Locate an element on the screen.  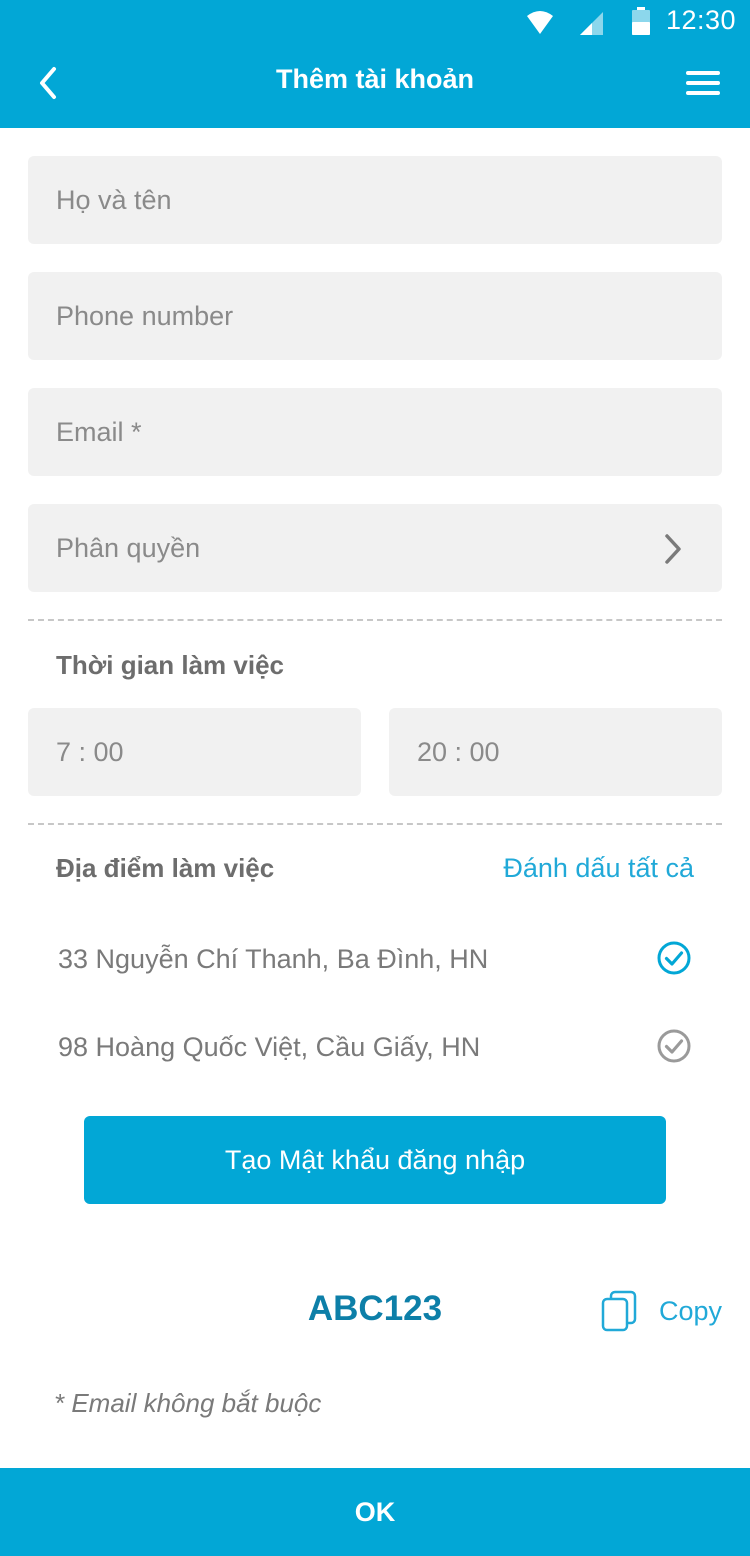
start-time-value: 7 : 00 is located at coordinates (90, 751).